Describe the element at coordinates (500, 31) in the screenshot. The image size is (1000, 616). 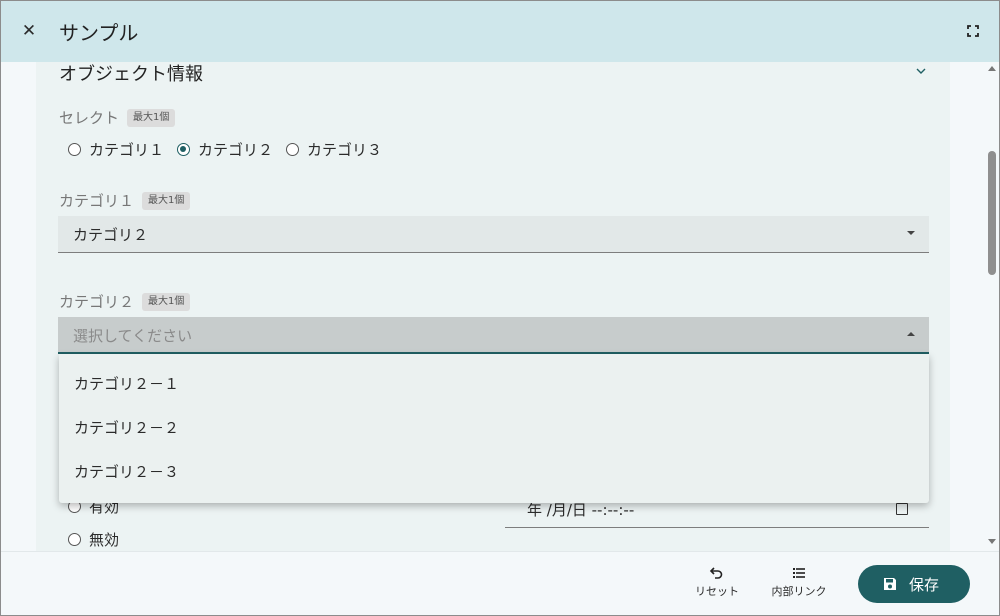
I see `title-bar: ✕ サンプル` at that location.